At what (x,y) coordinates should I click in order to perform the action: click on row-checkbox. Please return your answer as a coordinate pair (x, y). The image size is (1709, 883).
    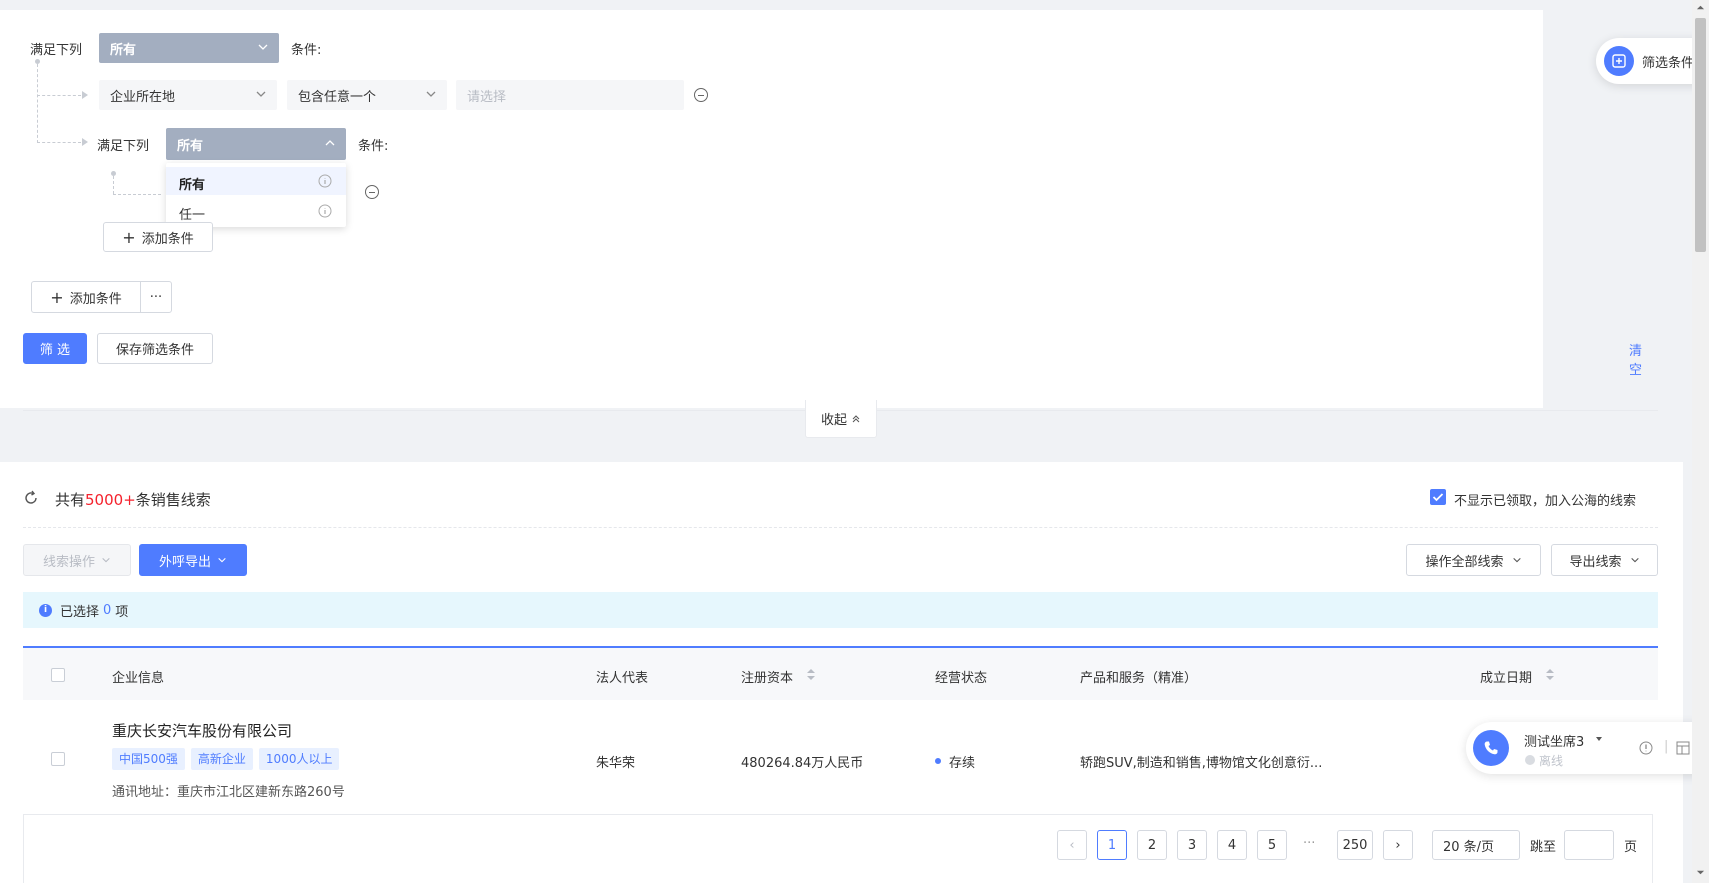
    Looking at the image, I should click on (58, 759).